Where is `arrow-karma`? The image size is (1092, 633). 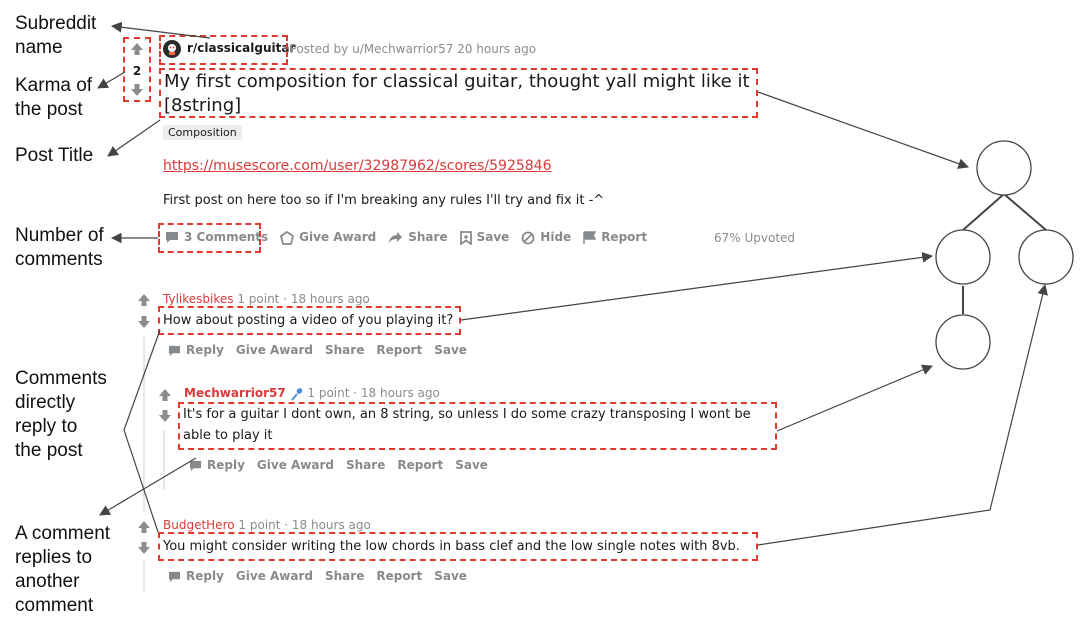
arrow-karma is located at coordinates (111, 80).